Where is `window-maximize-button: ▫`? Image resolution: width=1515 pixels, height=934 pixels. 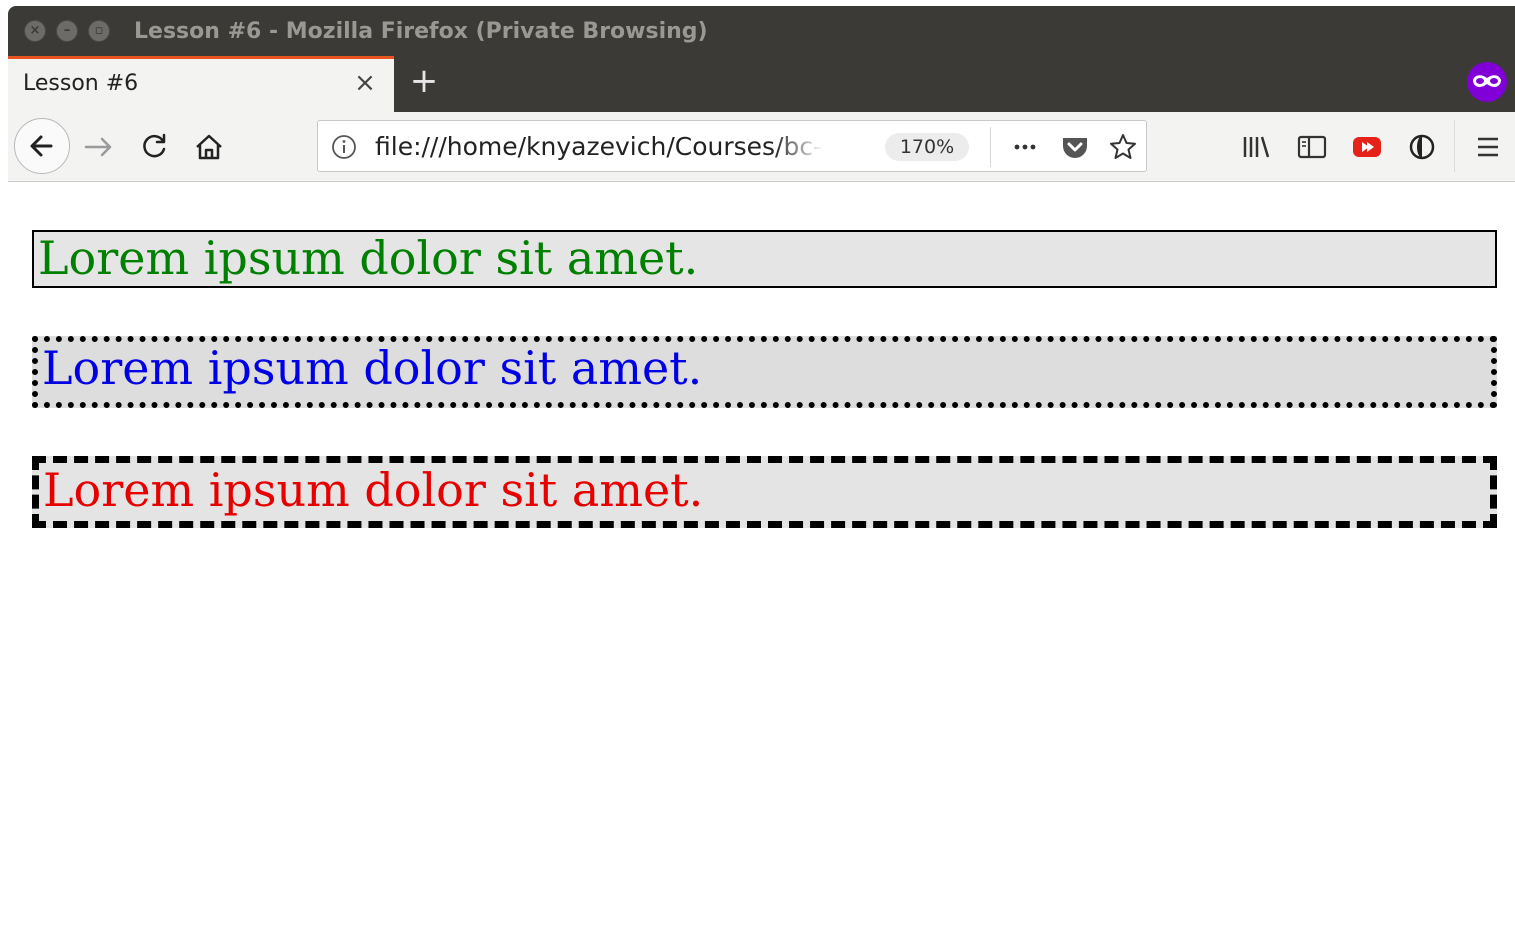
window-maximize-button: ▫ is located at coordinates (99, 31).